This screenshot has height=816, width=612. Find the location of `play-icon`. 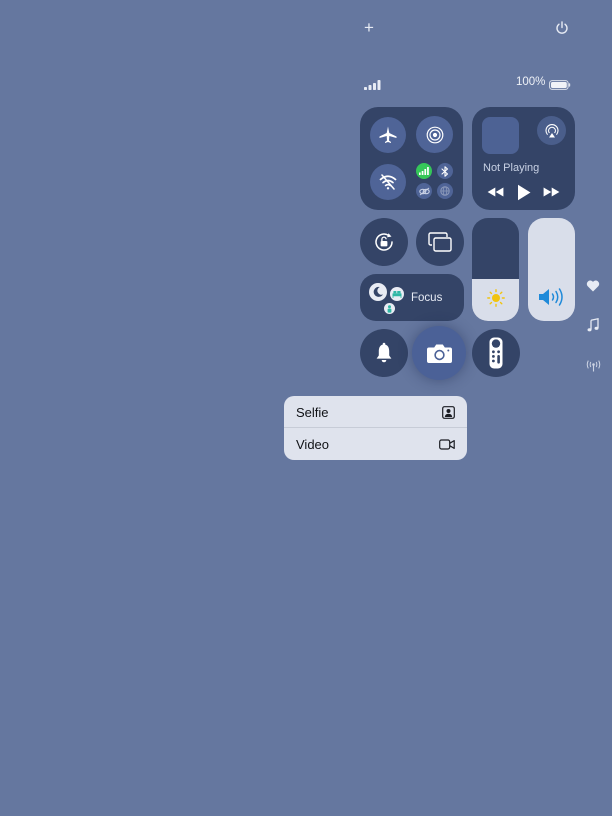

play-icon is located at coordinates (523, 192).